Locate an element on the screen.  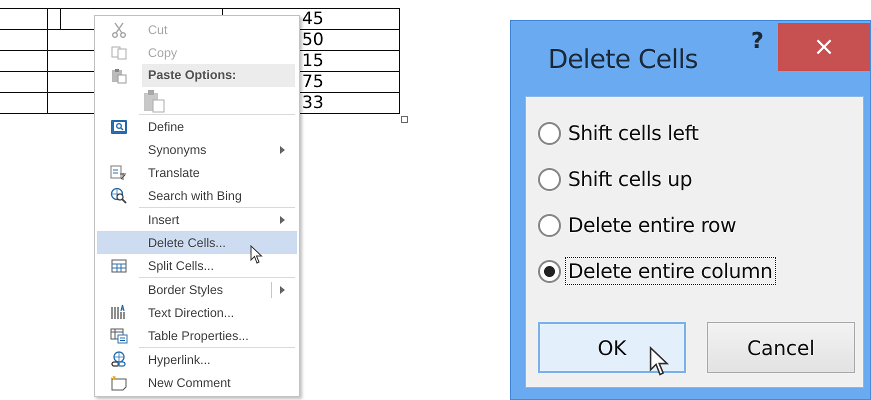
radio-label: Shift cells left is located at coordinates (633, 133).